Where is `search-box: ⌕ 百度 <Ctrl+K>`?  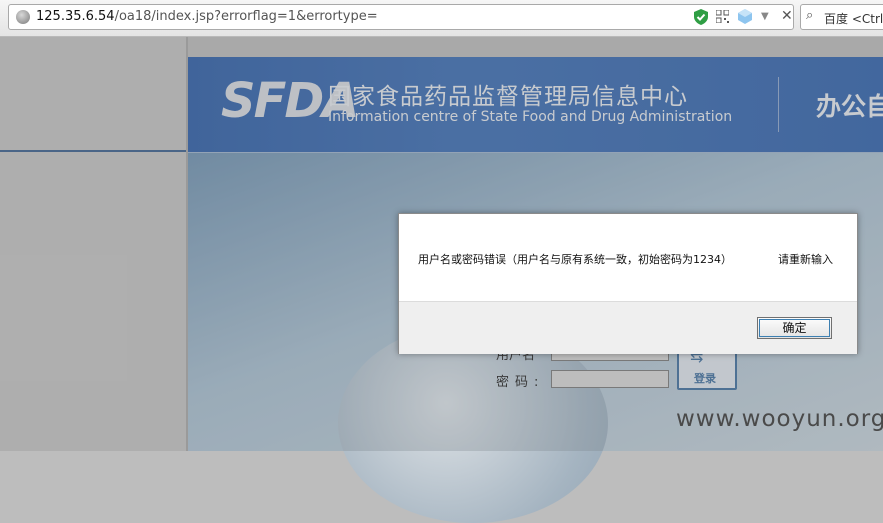 search-box: ⌕ 百度 <Ctrl+K> is located at coordinates (841, 17).